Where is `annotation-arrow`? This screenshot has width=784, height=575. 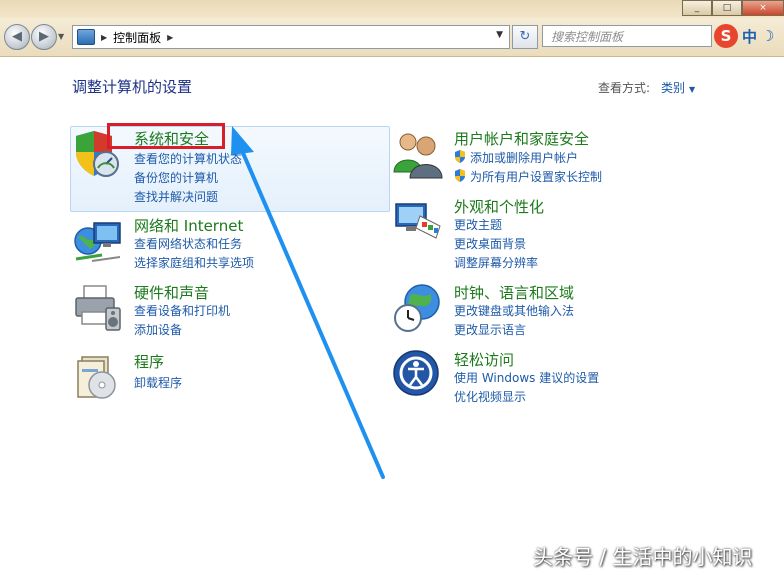
annotation-arrow is located at coordinates (308, 302).